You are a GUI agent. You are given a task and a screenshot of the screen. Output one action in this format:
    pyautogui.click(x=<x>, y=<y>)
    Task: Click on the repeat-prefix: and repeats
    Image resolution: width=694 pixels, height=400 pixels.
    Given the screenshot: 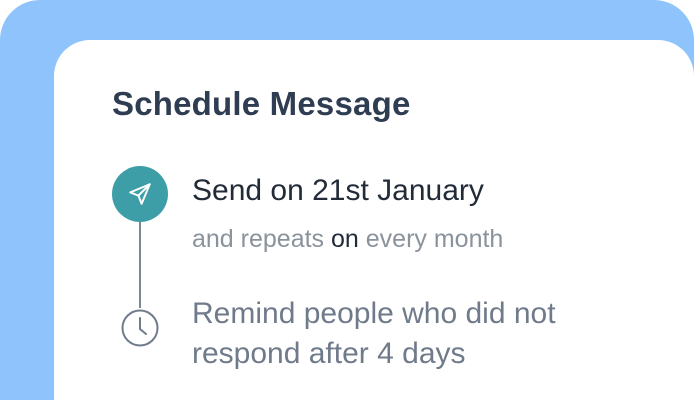 What is the action you would take?
    pyautogui.click(x=258, y=239)
    